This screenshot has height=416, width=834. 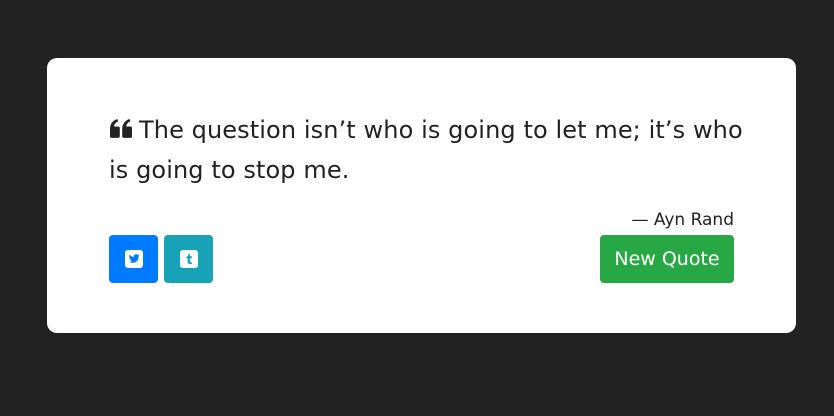 I want to click on quote-left-icon, so click(x=121, y=129).